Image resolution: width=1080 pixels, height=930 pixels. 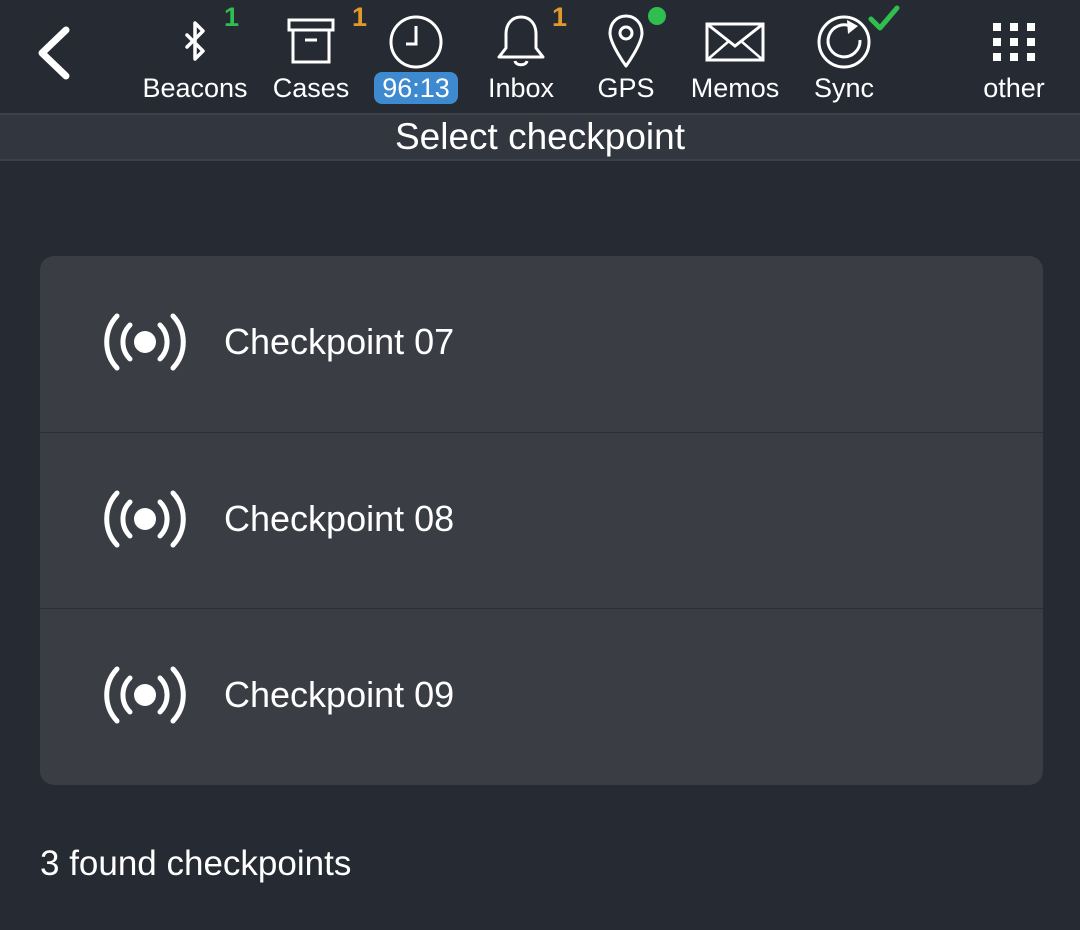 I want to click on toolbar-gps-button: GPS, so click(x=626, y=56).